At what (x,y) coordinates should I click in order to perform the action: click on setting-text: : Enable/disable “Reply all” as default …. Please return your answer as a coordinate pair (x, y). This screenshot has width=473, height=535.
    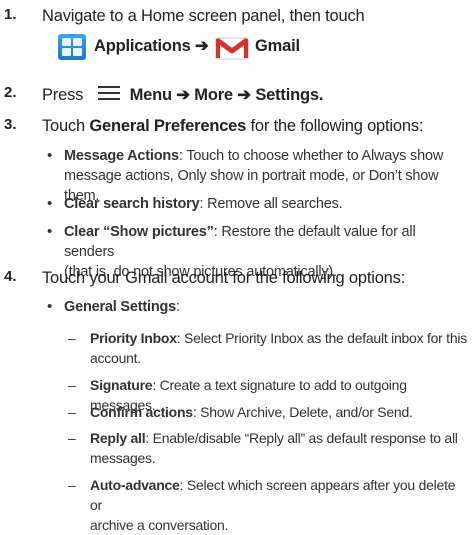
    Looking at the image, I should click on (301, 438).